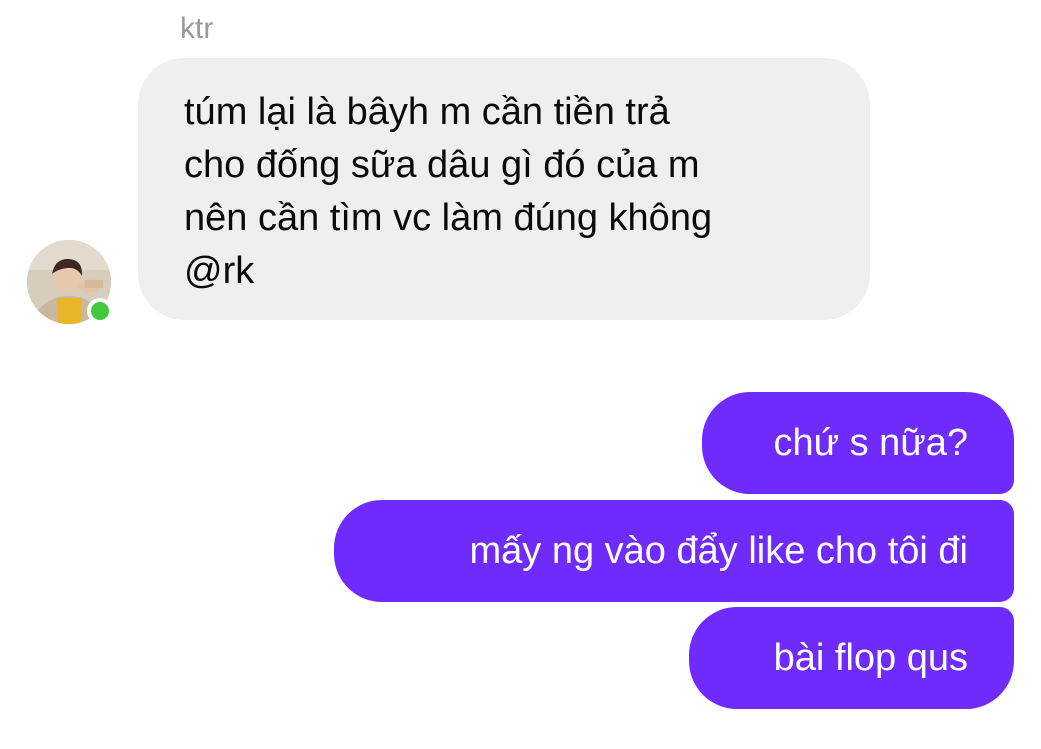  What do you see at coordinates (870, 658) in the screenshot?
I see `outgoing-message-text: bài flop qus` at bounding box center [870, 658].